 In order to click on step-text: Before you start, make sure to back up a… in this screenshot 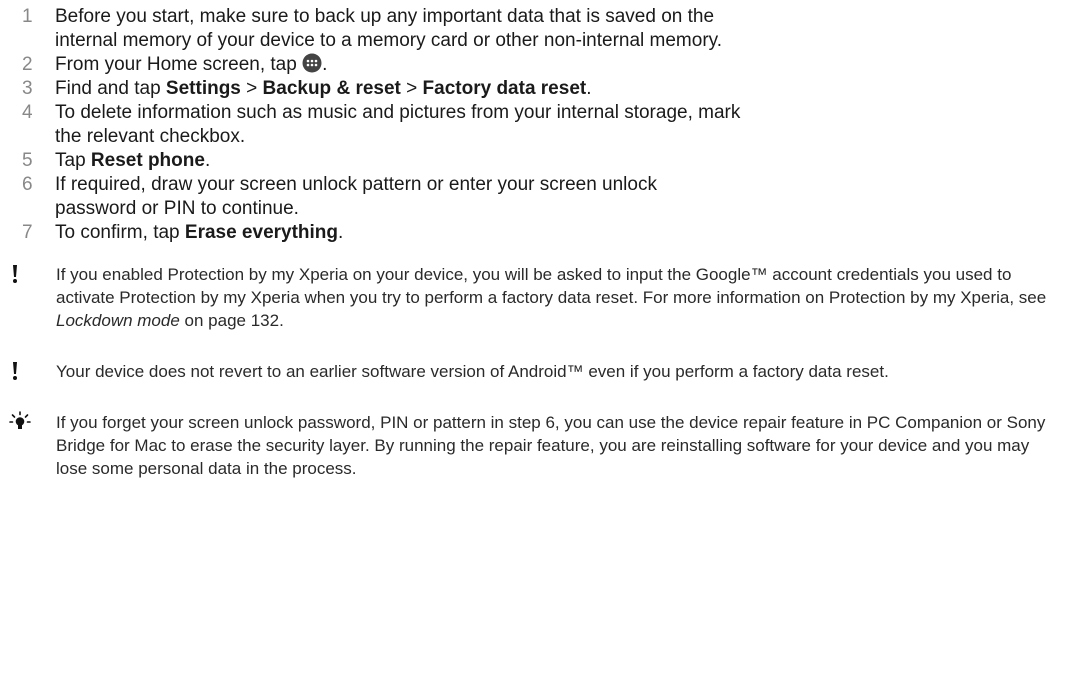, I will do `click(389, 28)`.